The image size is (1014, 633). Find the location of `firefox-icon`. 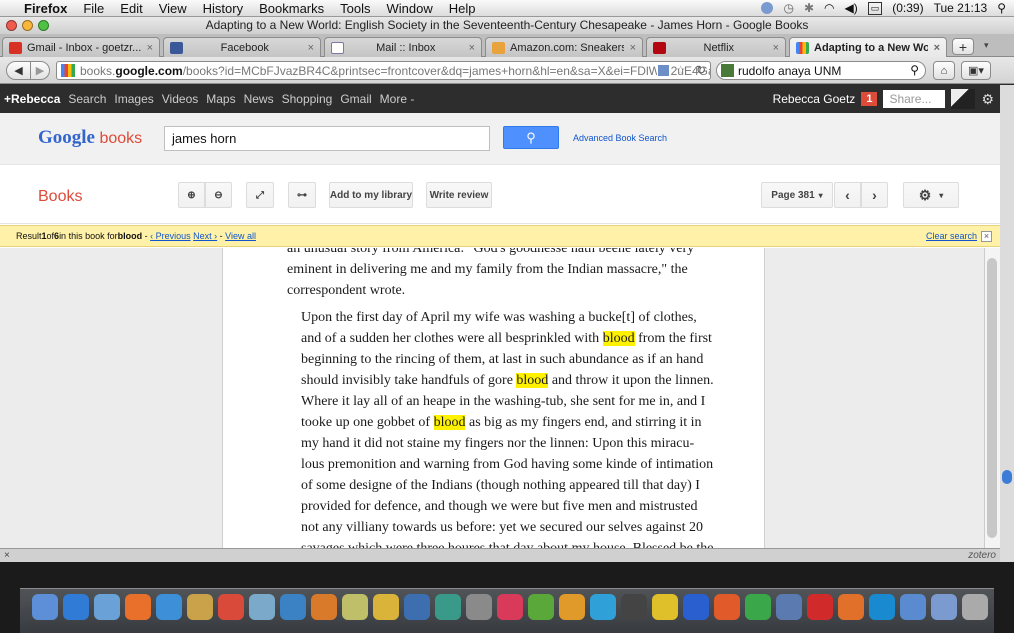

firefox-icon is located at coordinates (138, 607).